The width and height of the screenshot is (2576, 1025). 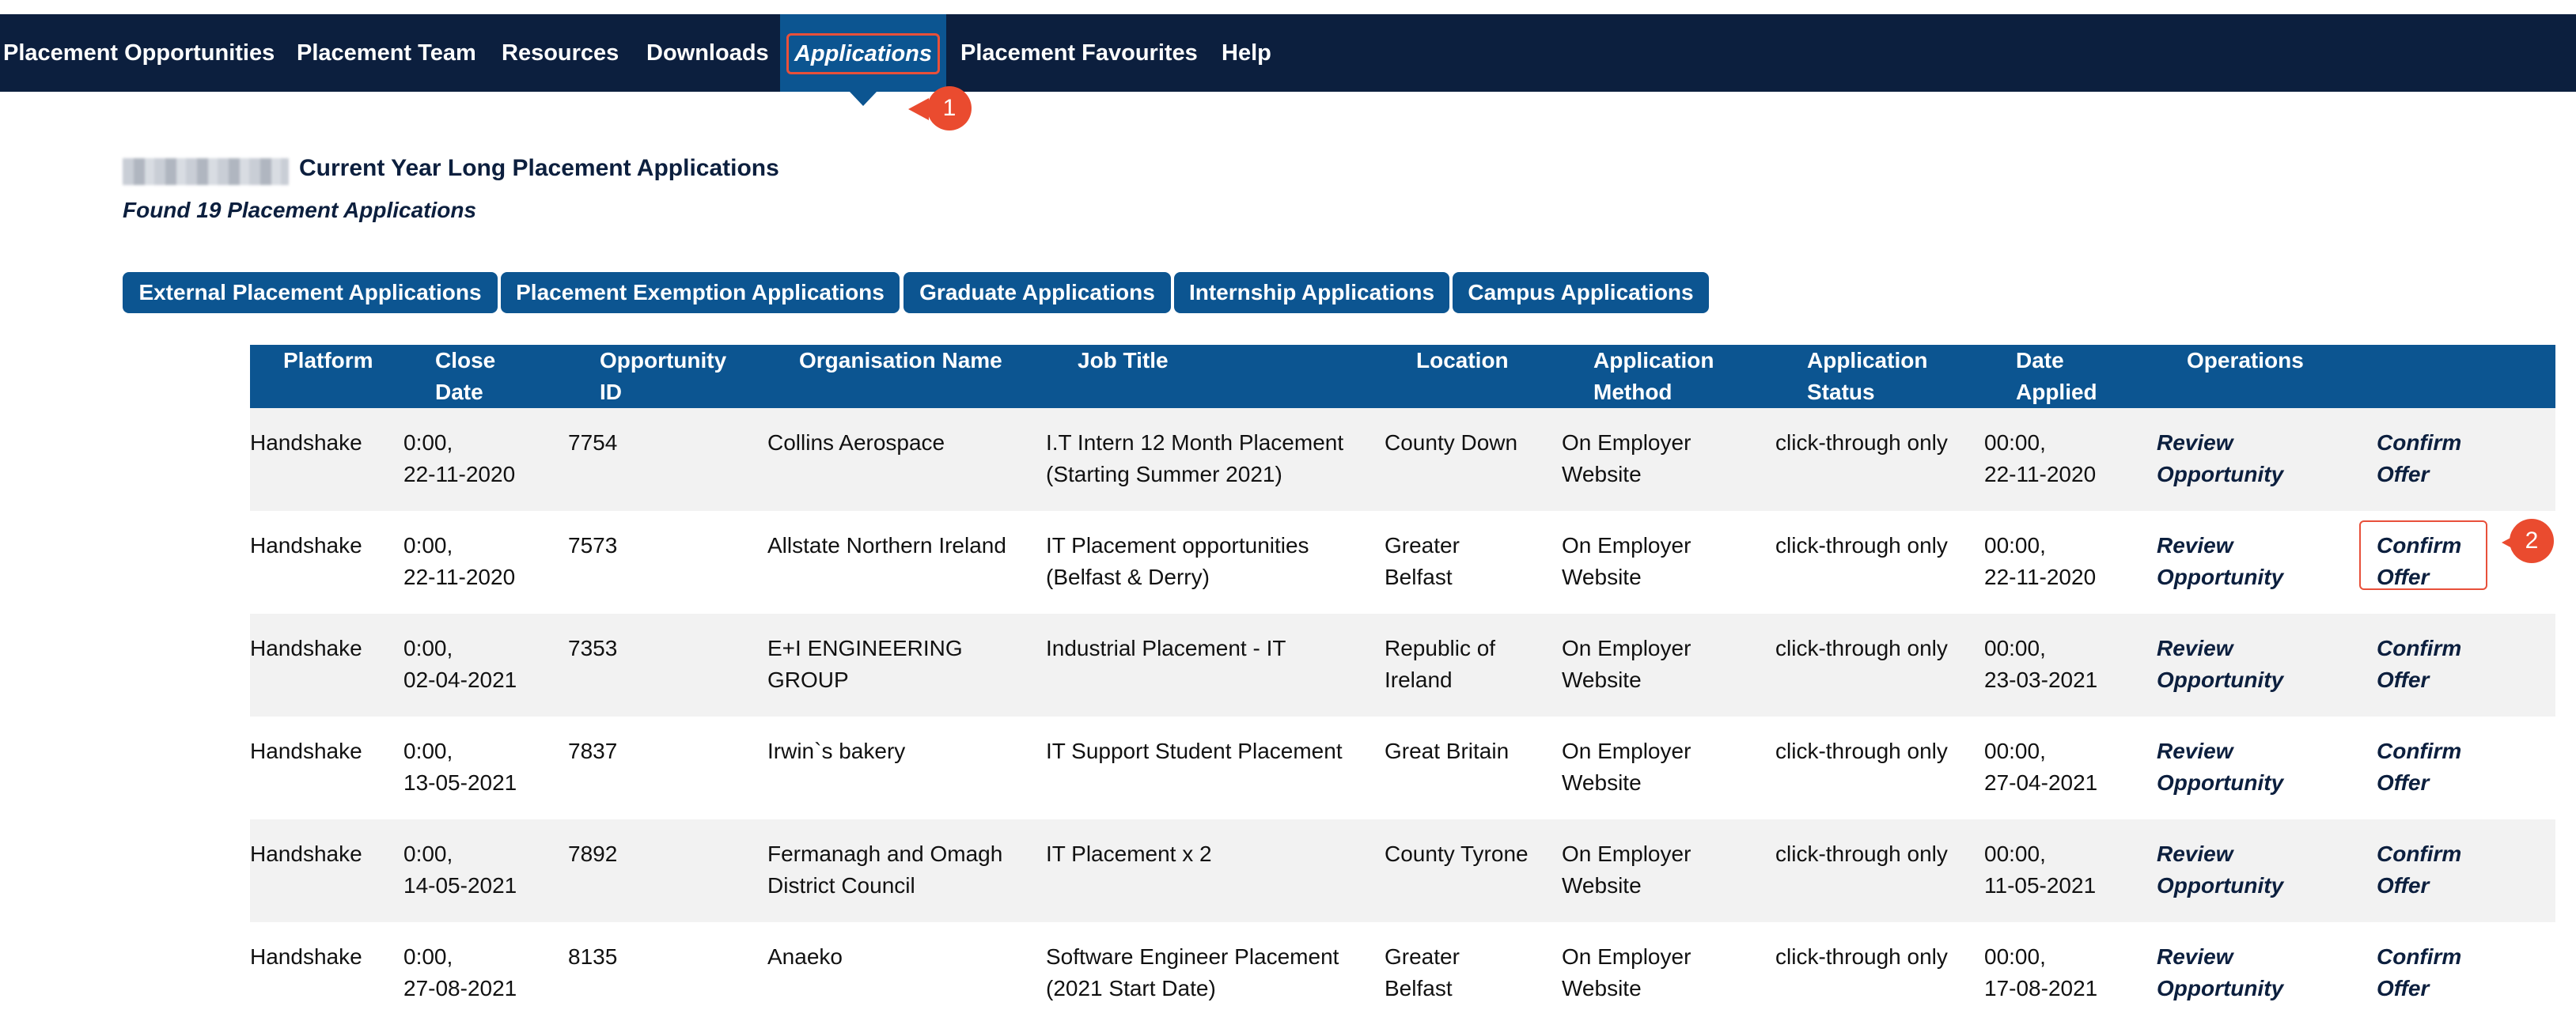 What do you see at coordinates (1166, 648) in the screenshot?
I see `cell-job-title: Industrial Placement - IT` at bounding box center [1166, 648].